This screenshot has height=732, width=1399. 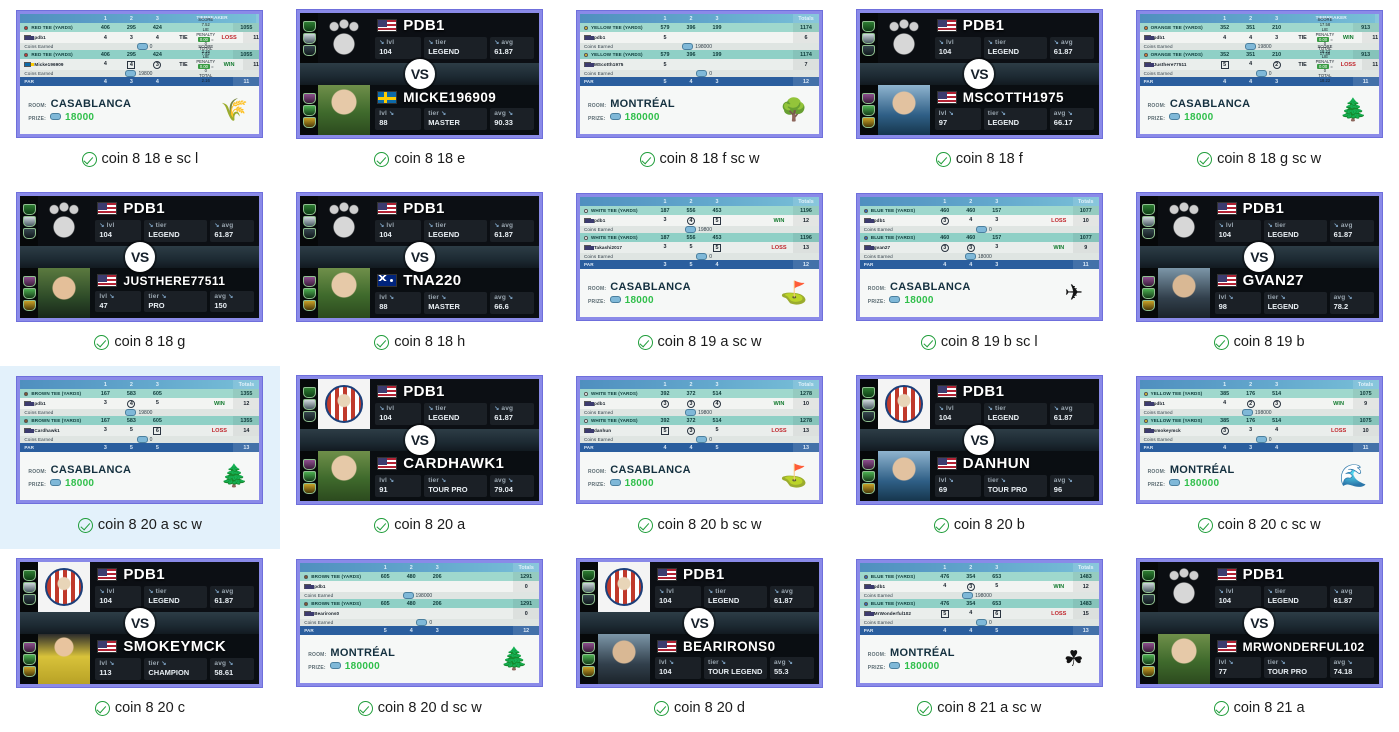 What do you see at coordinates (105, 447) in the screenshot?
I see `hole-par: 3` at bounding box center [105, 447].